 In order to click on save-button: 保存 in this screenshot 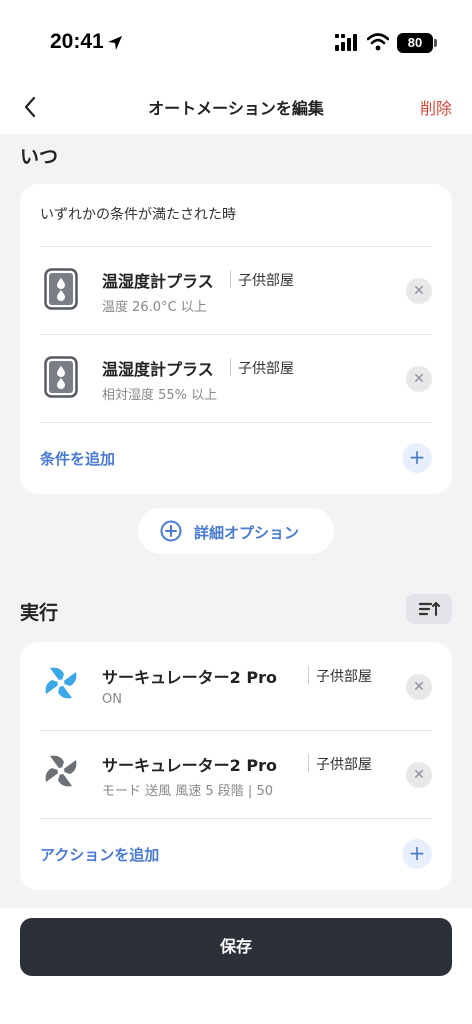, I will do `click(236, 947)`.